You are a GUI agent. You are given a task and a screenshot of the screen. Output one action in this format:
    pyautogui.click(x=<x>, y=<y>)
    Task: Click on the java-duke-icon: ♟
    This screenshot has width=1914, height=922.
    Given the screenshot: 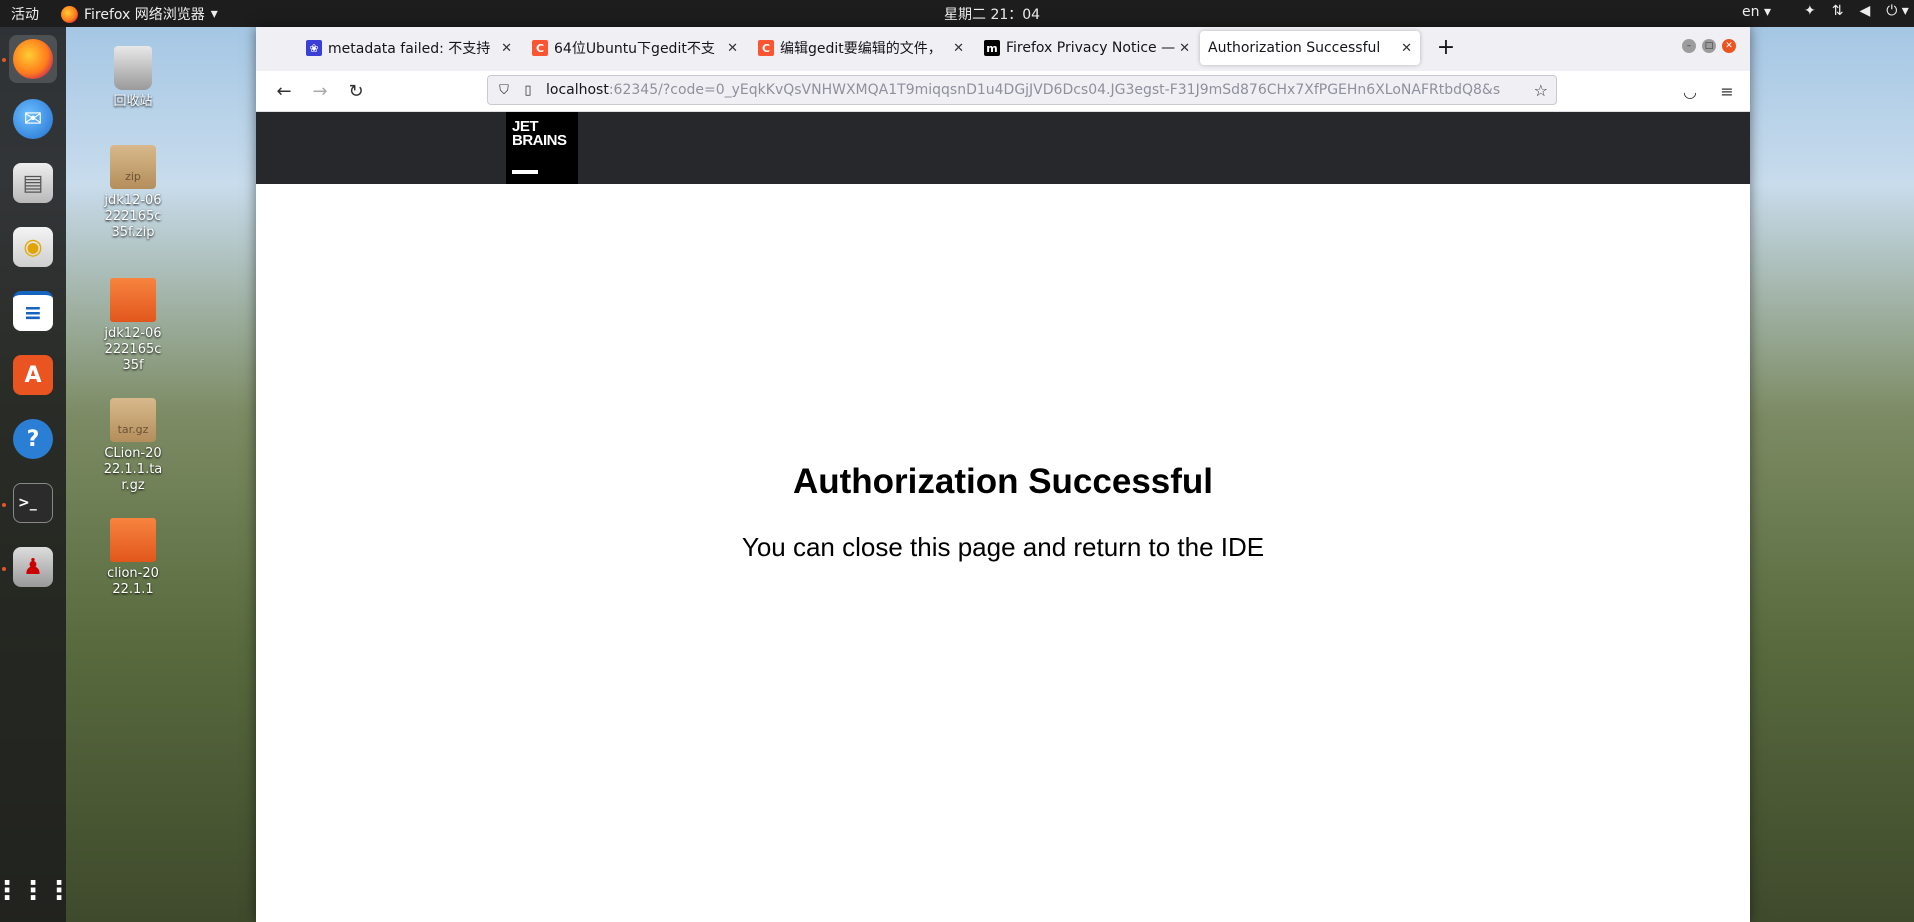 What is the action you would take?
    pyautogui.click(x=33, y=567)
    